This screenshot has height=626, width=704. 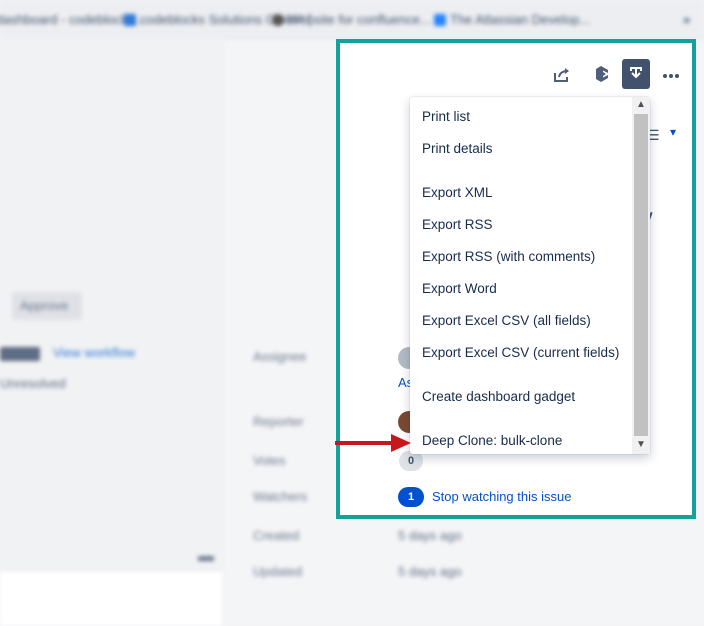 I want to click on created-label: Created, so click(x=276, y=535).